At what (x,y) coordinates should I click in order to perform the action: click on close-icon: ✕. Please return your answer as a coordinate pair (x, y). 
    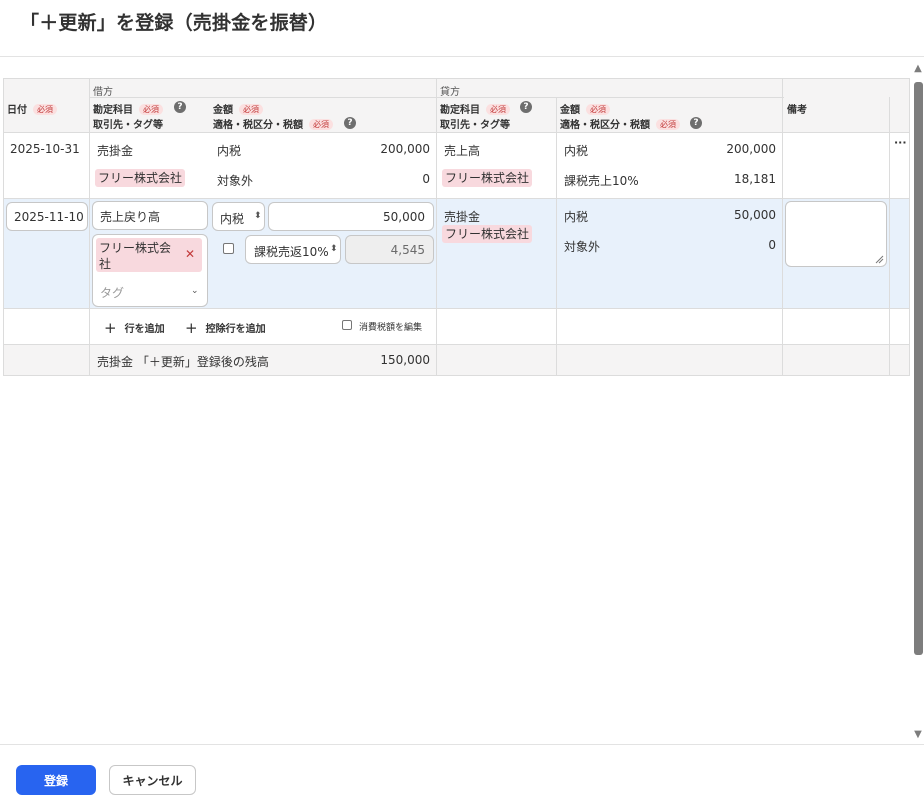
    Looking at the image, I should click on (190, 254).